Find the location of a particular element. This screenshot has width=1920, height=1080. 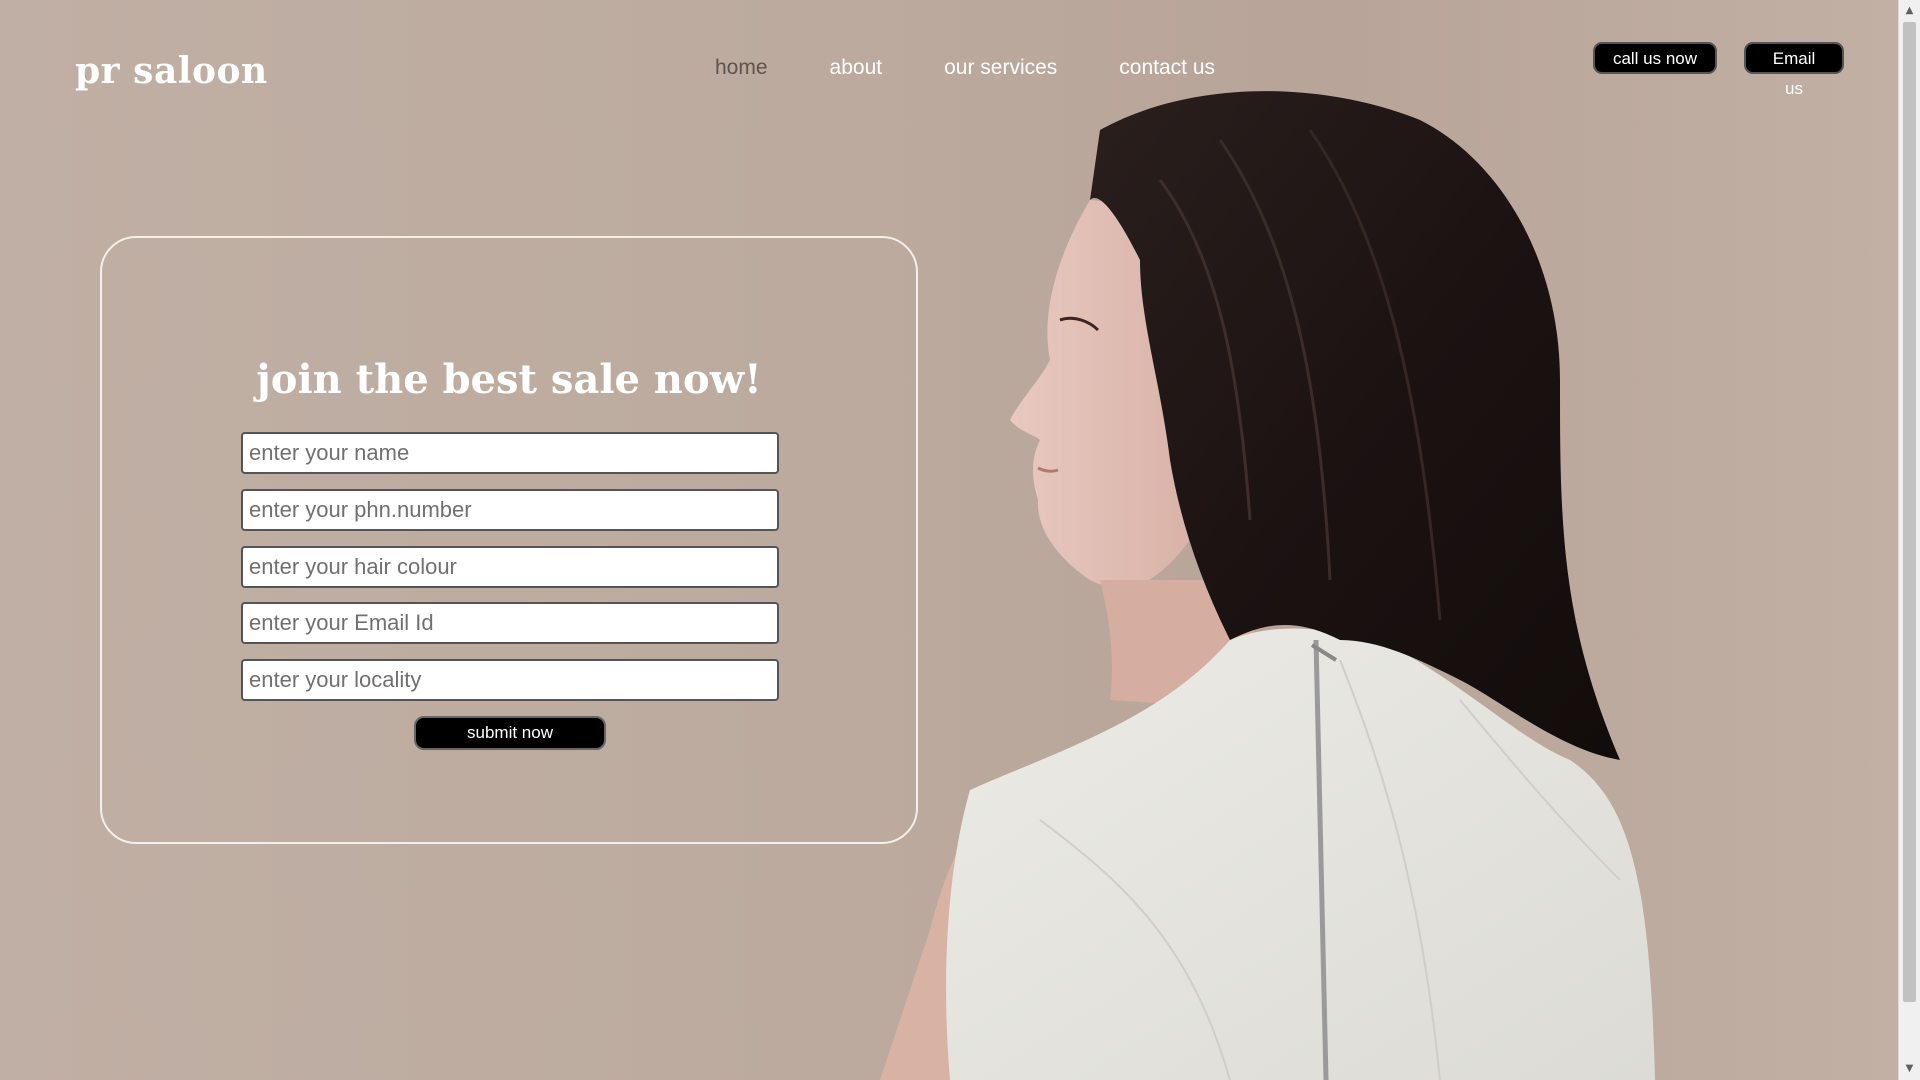

nav-item-our-services: our services is located at coordinates (1000, 68).